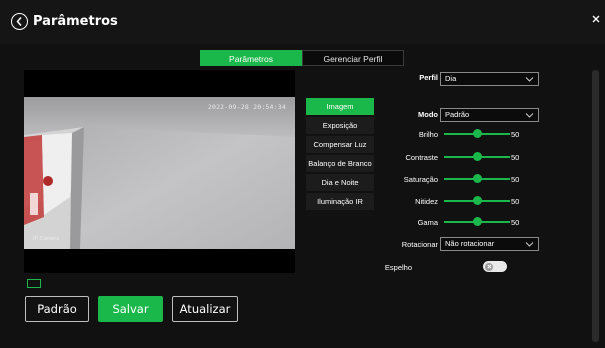  I want to click on saturation-slider, so click(477, 179).